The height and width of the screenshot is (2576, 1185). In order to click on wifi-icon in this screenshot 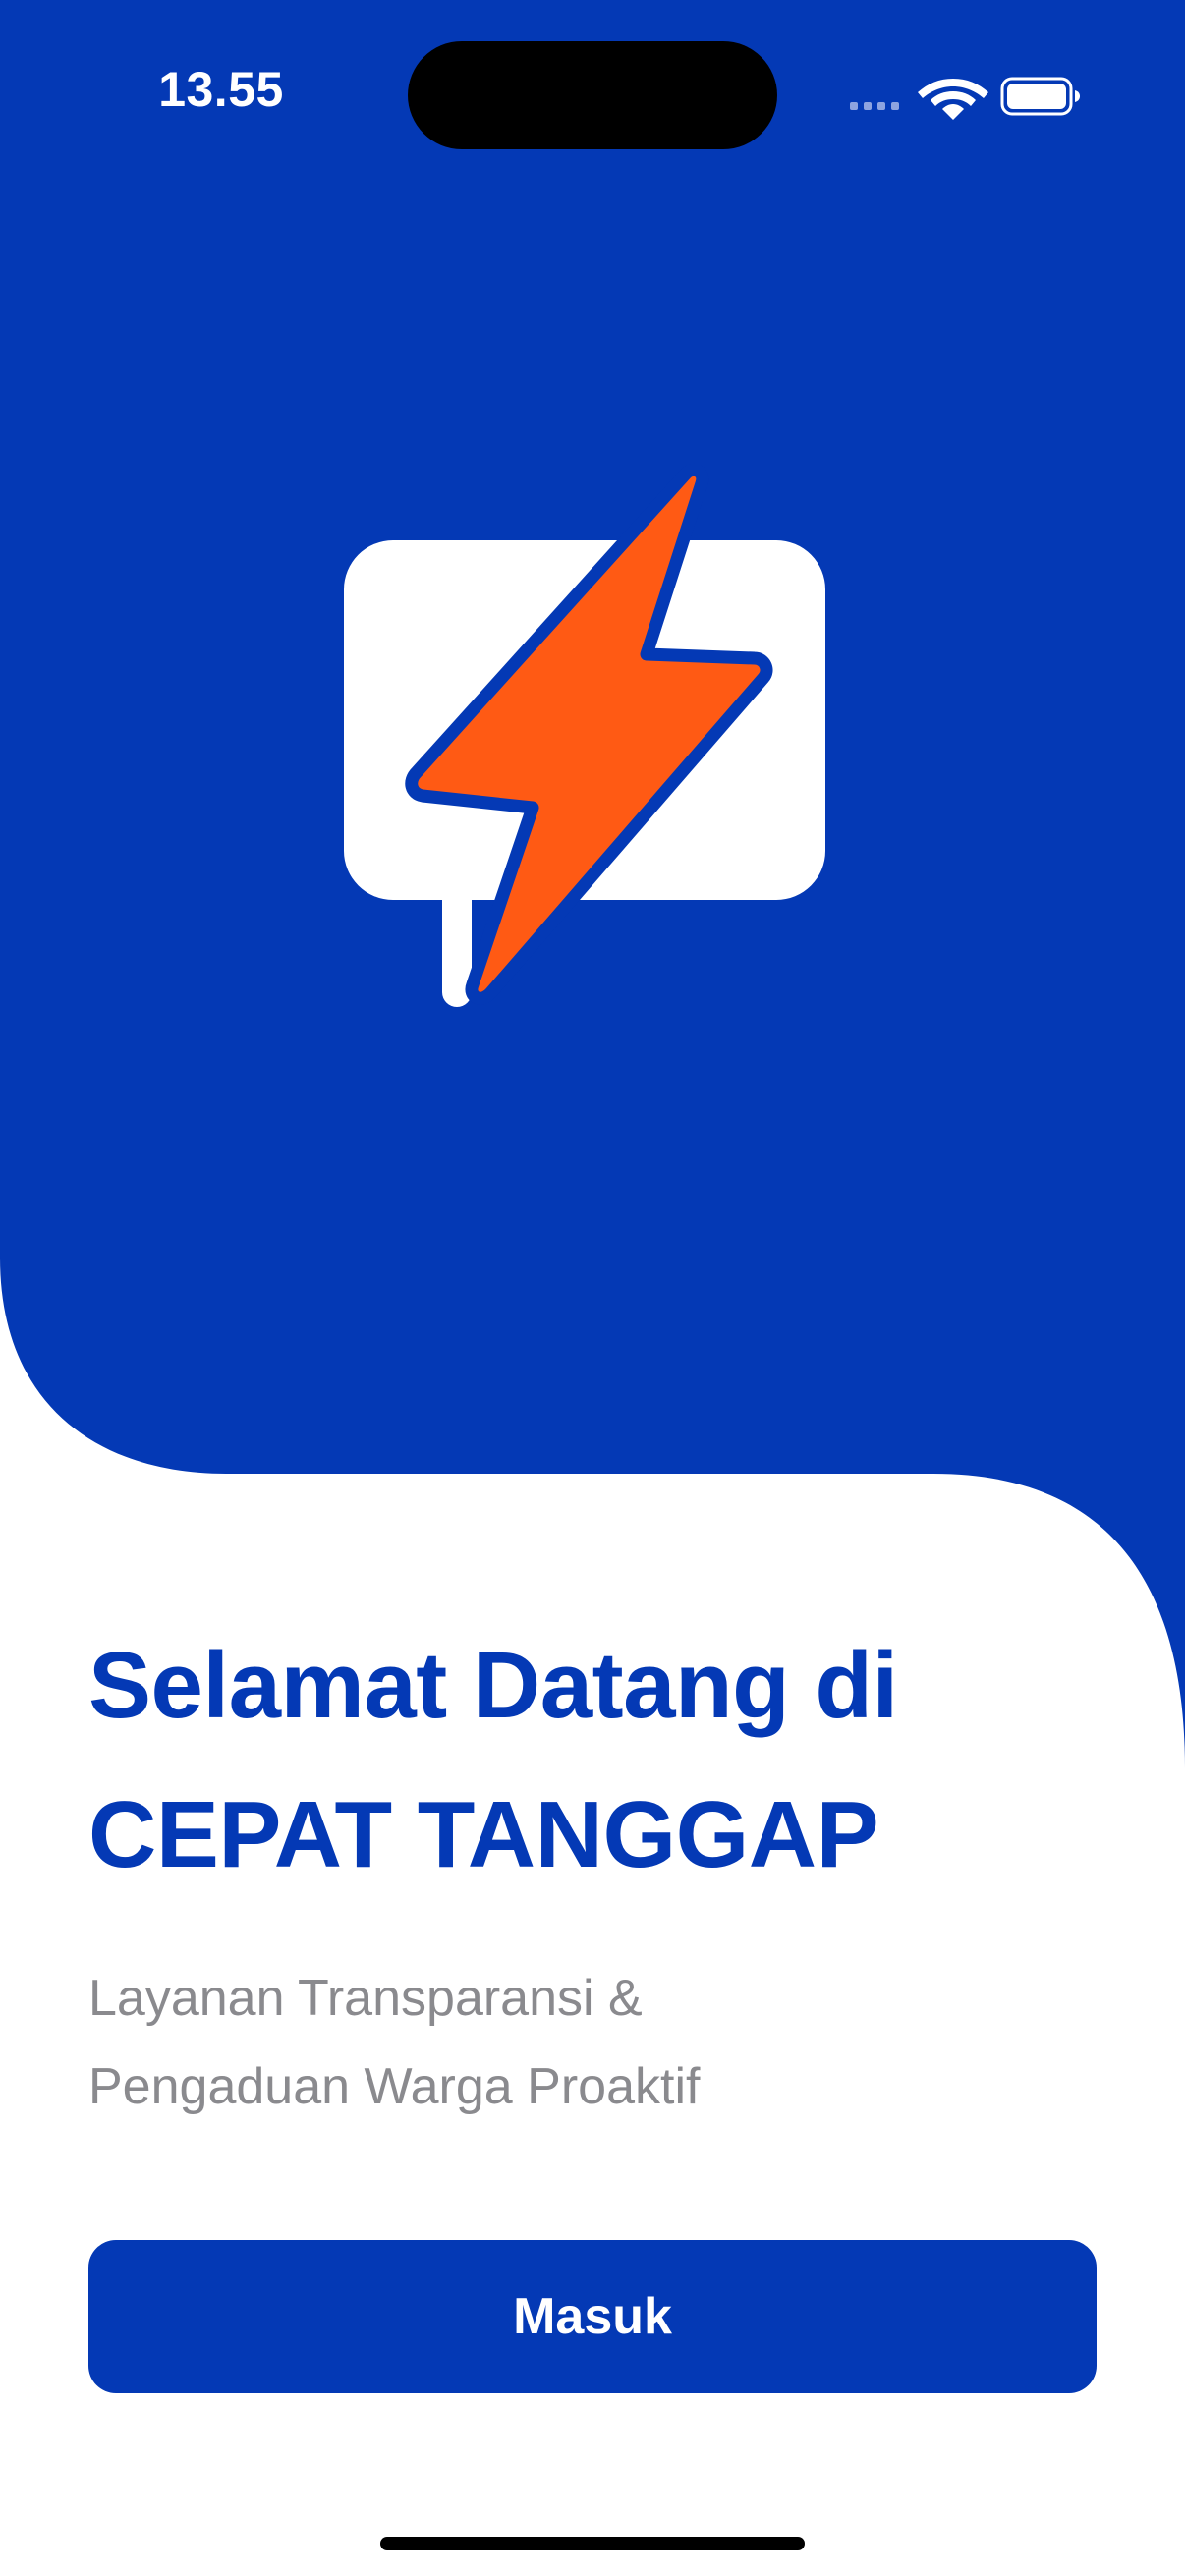, I will do `click(953, 99)`.